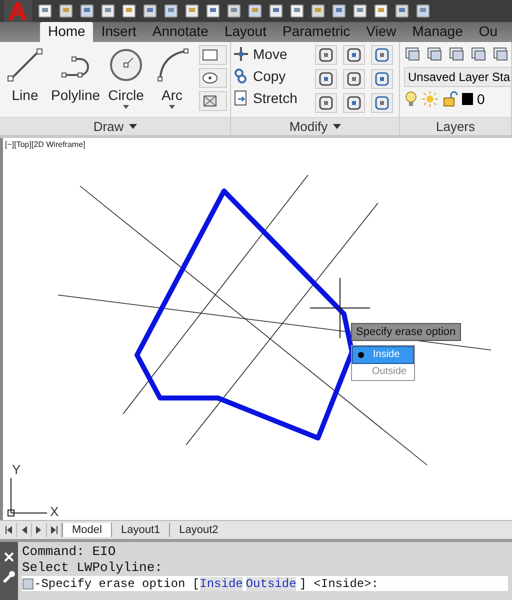  Describe the element at coordinates (76, 74) in the screenshot. I see `draw-tool-button: Polyline` at that location.